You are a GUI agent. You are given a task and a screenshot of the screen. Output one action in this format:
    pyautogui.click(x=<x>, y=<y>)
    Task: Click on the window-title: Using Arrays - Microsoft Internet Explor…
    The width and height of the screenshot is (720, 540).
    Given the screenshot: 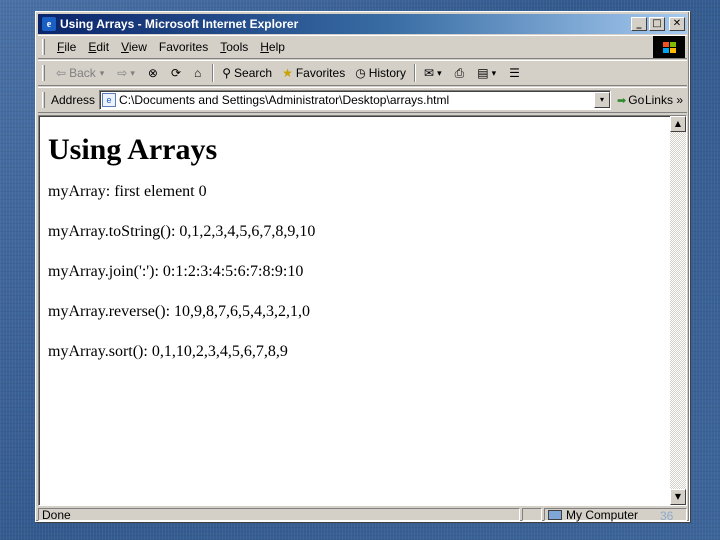 What is the action you would take?
    pyautogui.click(x=179, y=24)
    